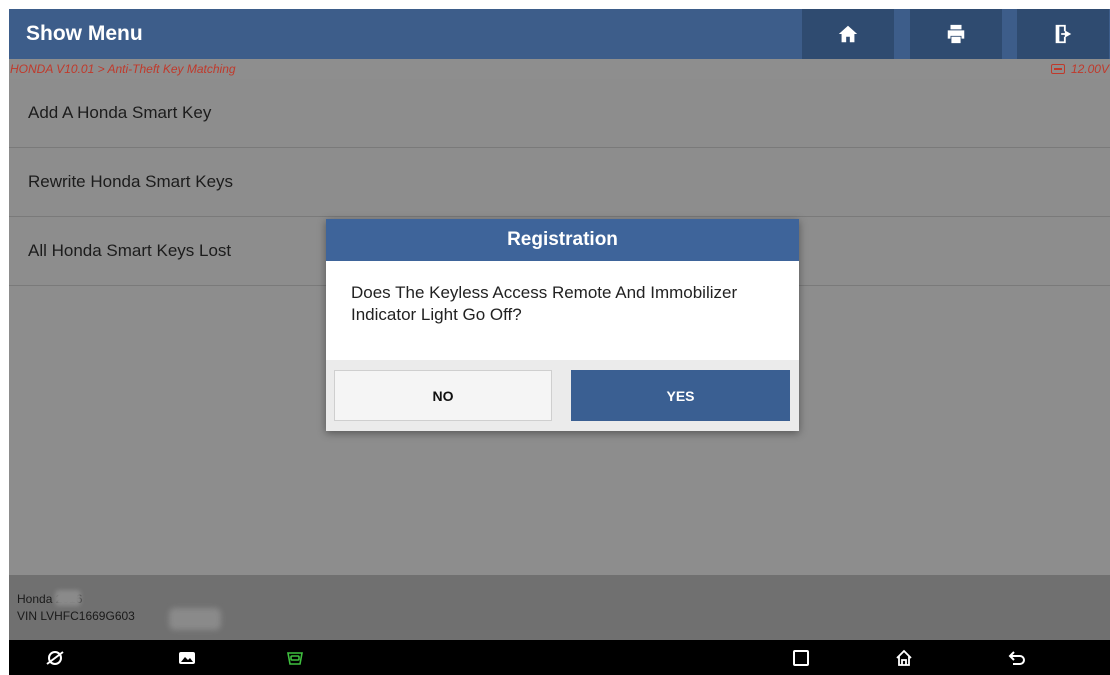 This screenshot has width=1110, height=675. I want to click on home-button, so click(848, 34).